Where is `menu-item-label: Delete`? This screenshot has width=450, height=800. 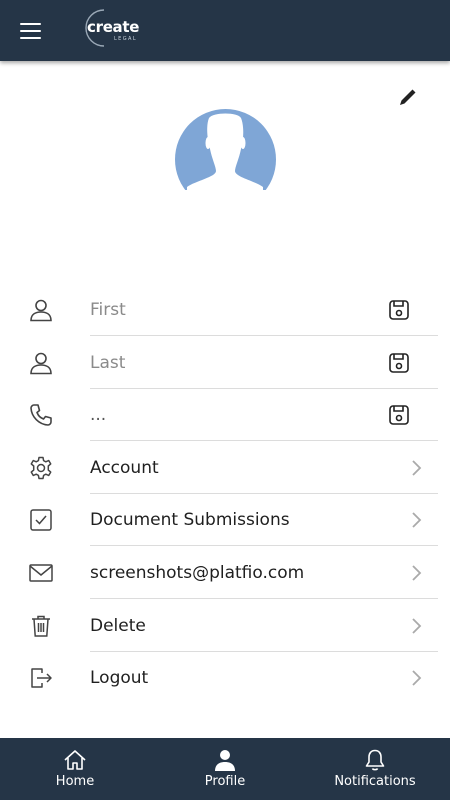
menu-item-label: Delete is located at coordinates (118, 626).